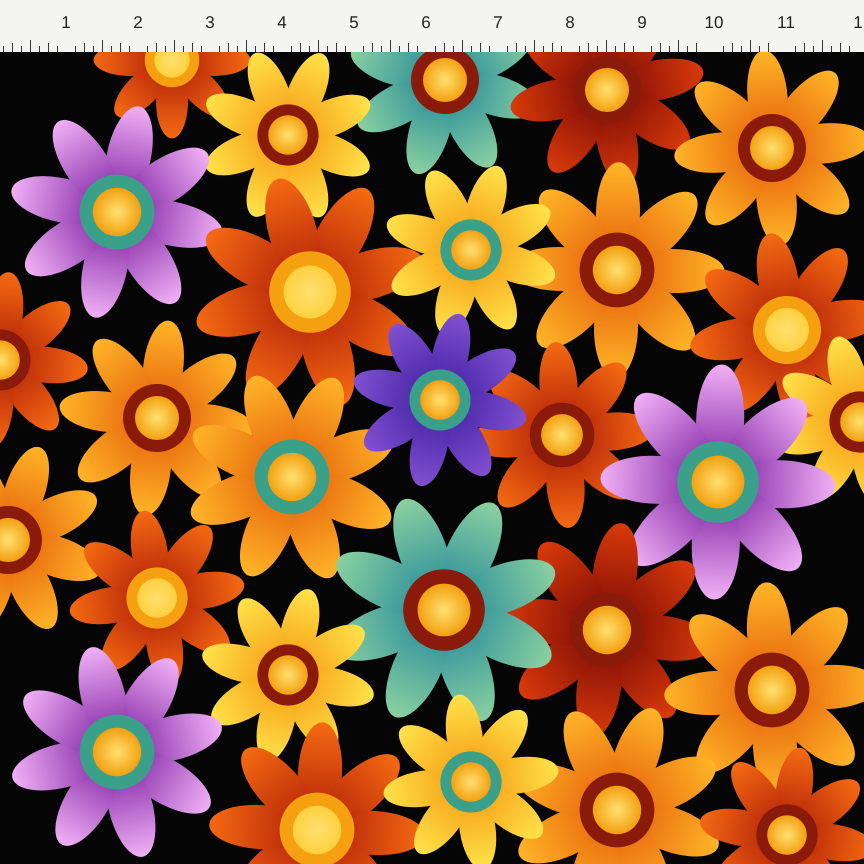 This screenshot has width=864, height=864. Describe the element at coordinates (210, 33) in the screenshot. I see `ruler-number: 3` at that location.